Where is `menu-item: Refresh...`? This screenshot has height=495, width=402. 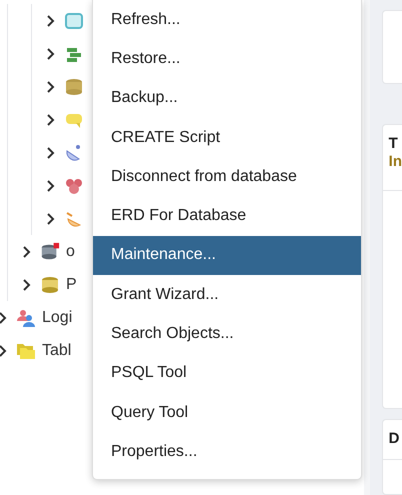 menu-item: Refresh... is located at coordinates (227, 20).